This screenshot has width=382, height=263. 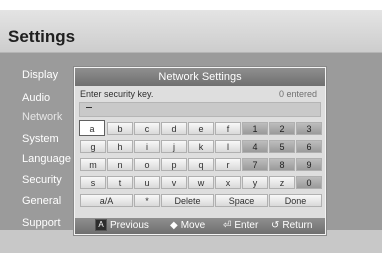 What do you see at coordinates (275, 225) in the screenshot?
I see `return-icon: ↺` at bounding box center [275, 225].